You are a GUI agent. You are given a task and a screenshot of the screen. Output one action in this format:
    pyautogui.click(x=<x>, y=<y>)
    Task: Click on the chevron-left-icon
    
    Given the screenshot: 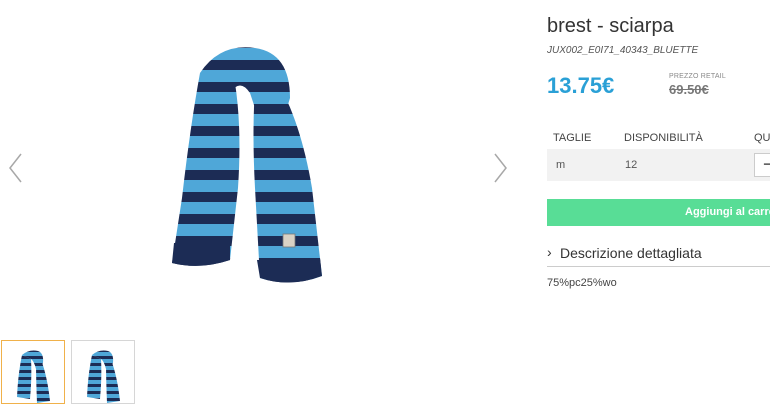 What is the action you would take?
    pyautogui.click(x=15, y=168)
    